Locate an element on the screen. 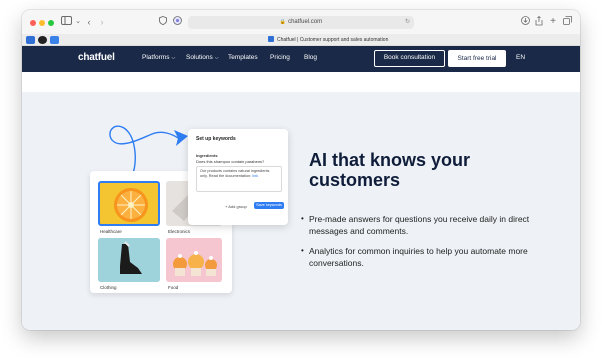 This screenshot has height=358, width=602. answer-link: link is located at coordinates (255, 176).